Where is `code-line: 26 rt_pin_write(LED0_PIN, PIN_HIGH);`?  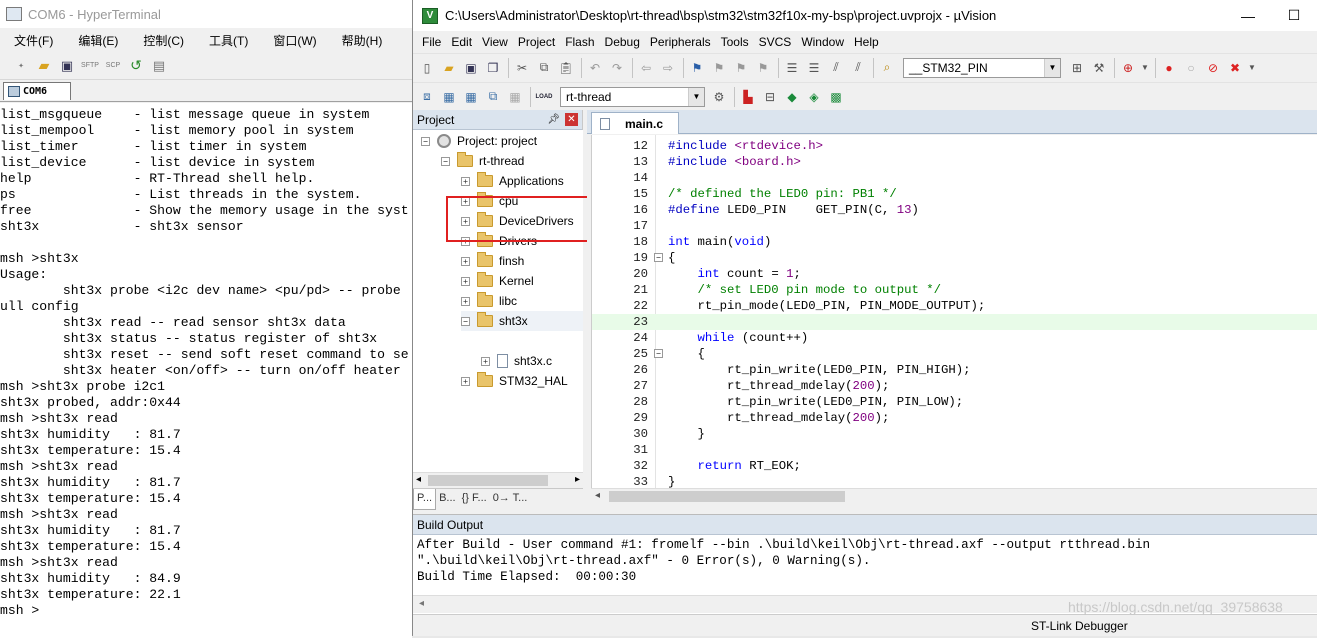 code-line: 26 rt_pin_write(LED0_PIN, PIN_HIGH); is located at coordinates (954, 370).